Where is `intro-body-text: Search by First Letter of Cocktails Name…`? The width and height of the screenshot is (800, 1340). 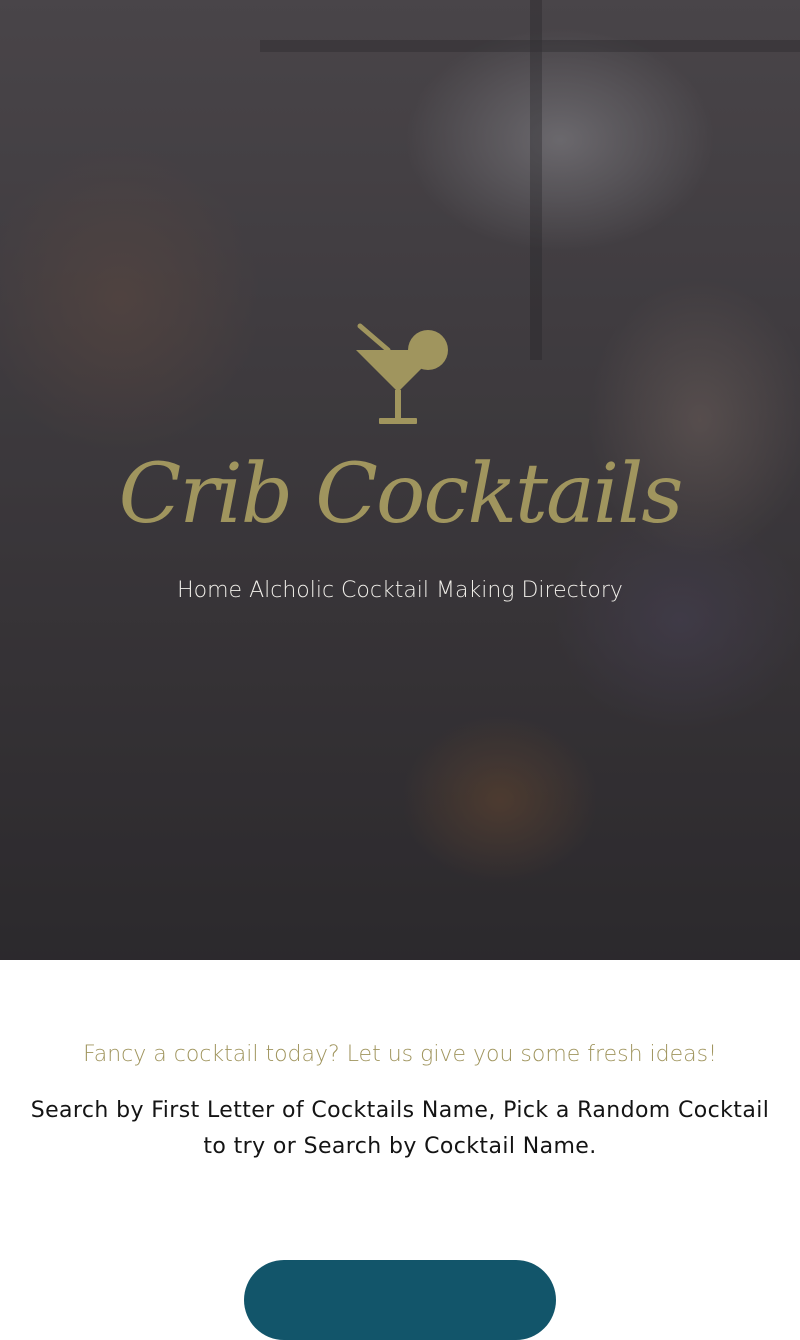
intro-body-text: Search by First Letter of Cocktails Name… is located at coordinates (400, 1128).